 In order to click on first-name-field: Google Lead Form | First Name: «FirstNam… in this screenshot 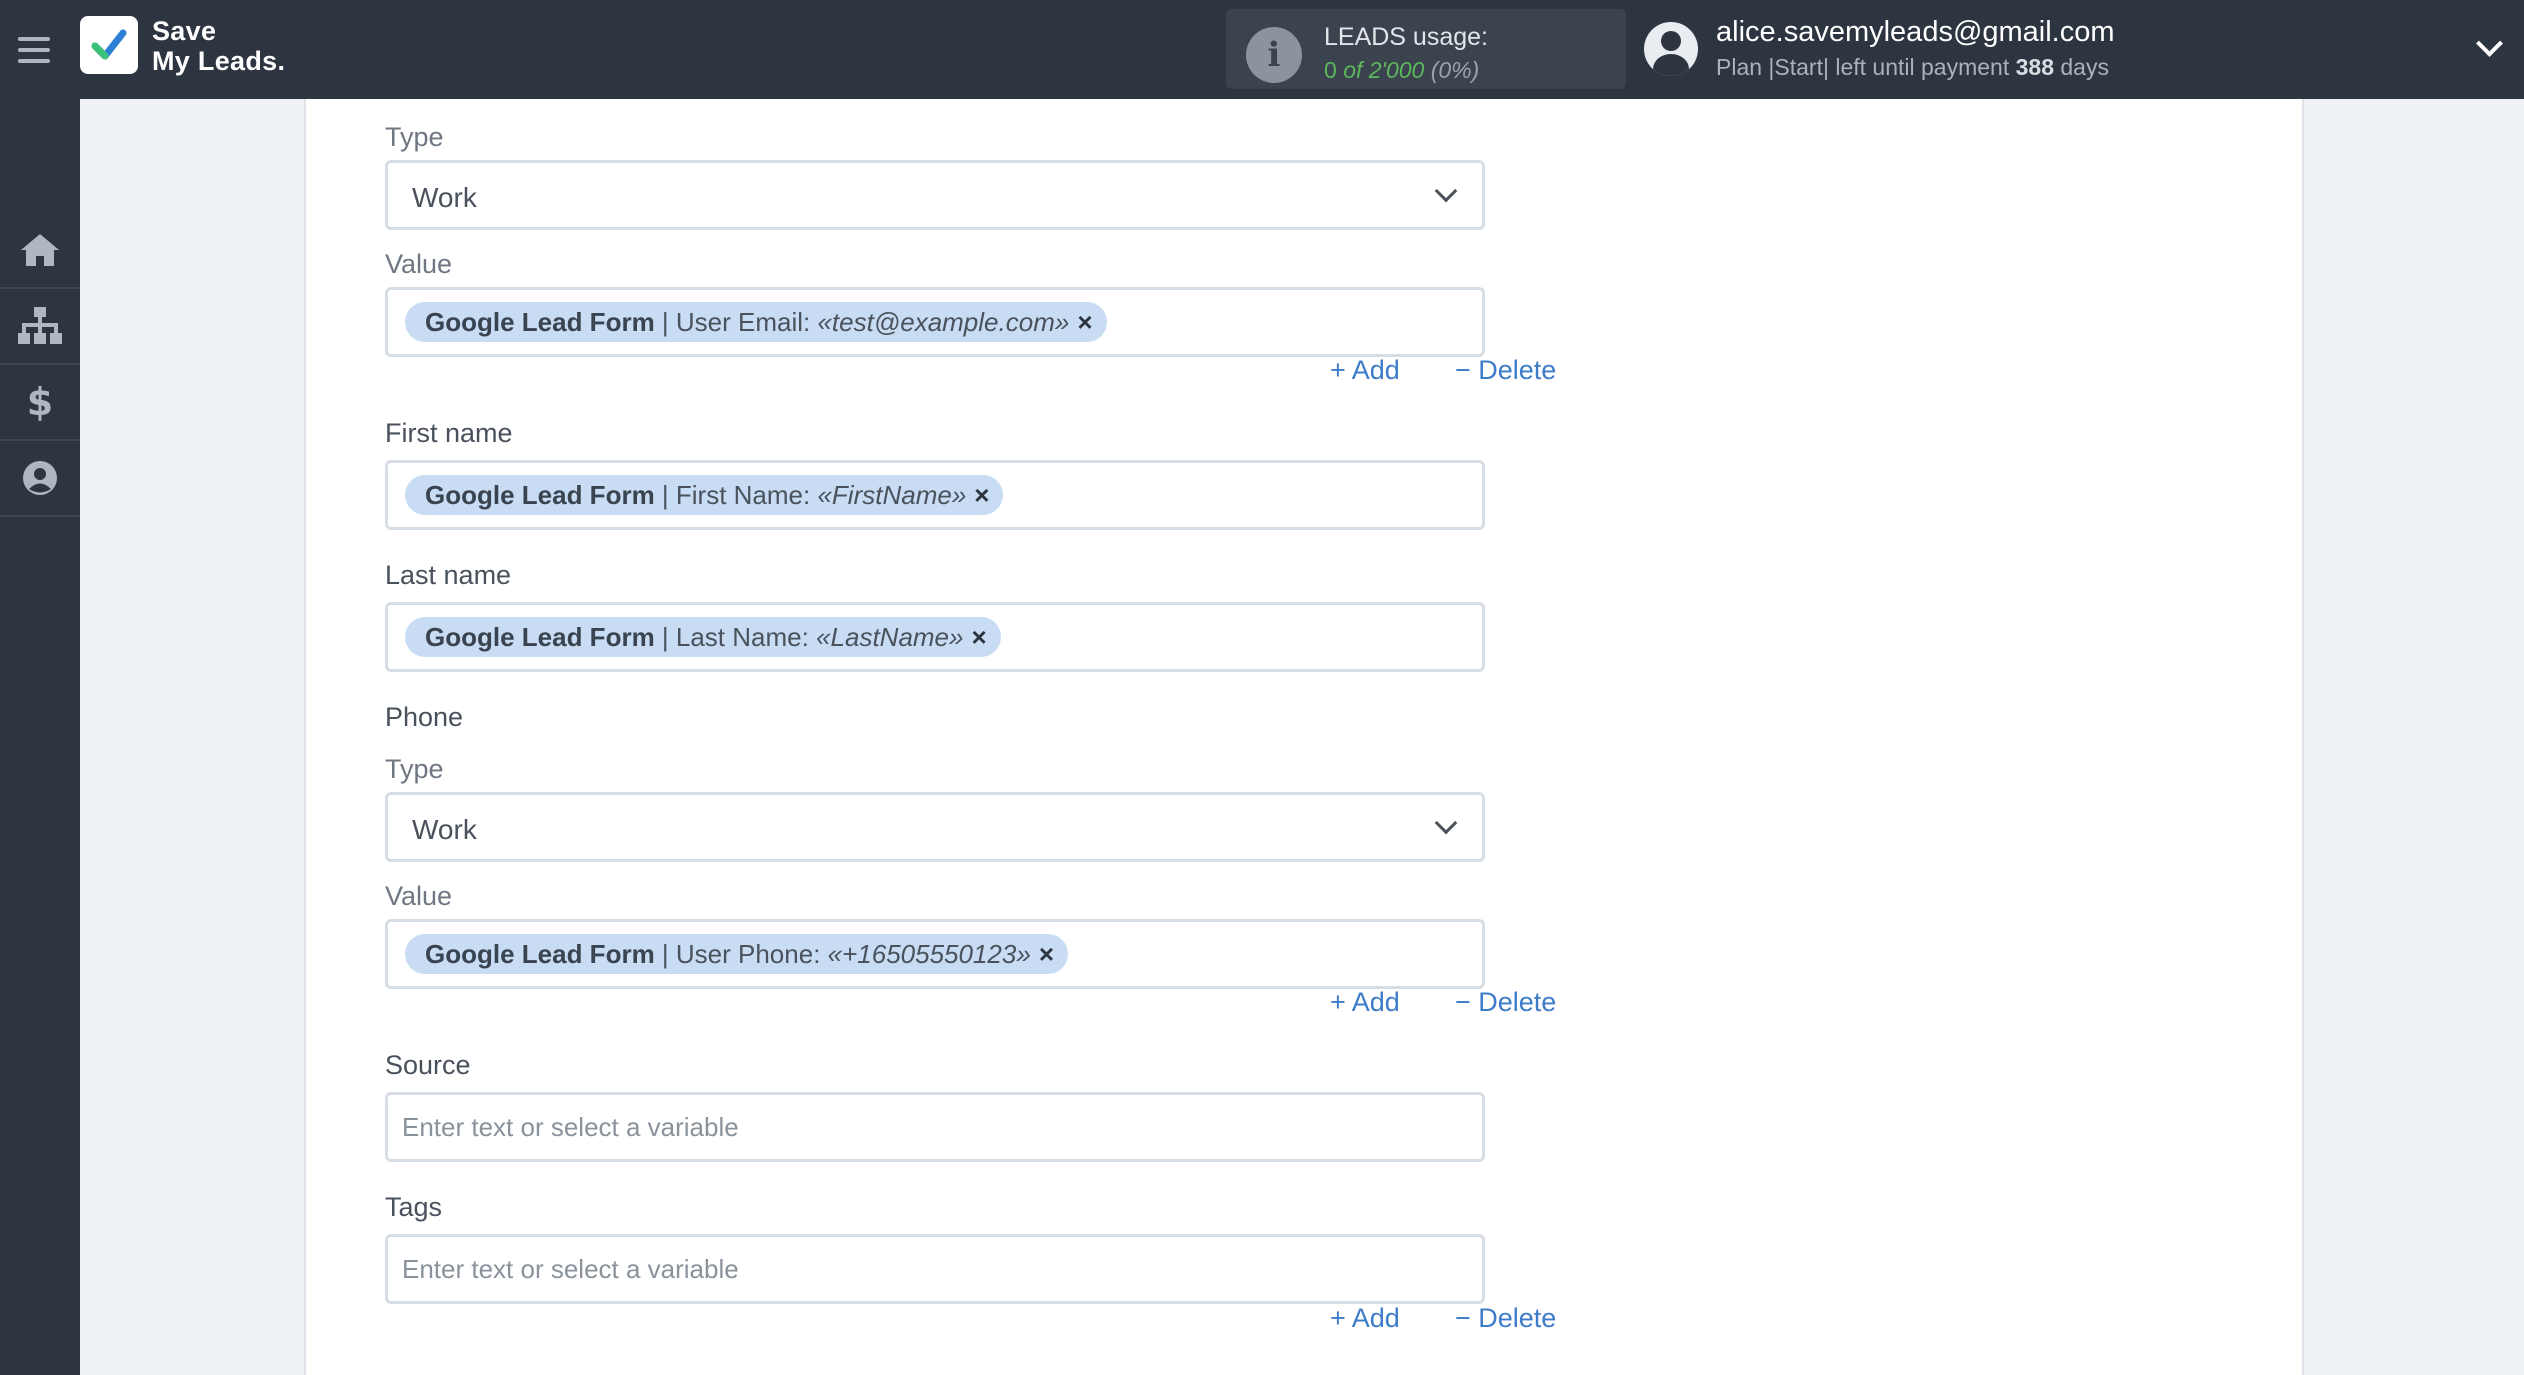, I will do `click(935, 495)`.